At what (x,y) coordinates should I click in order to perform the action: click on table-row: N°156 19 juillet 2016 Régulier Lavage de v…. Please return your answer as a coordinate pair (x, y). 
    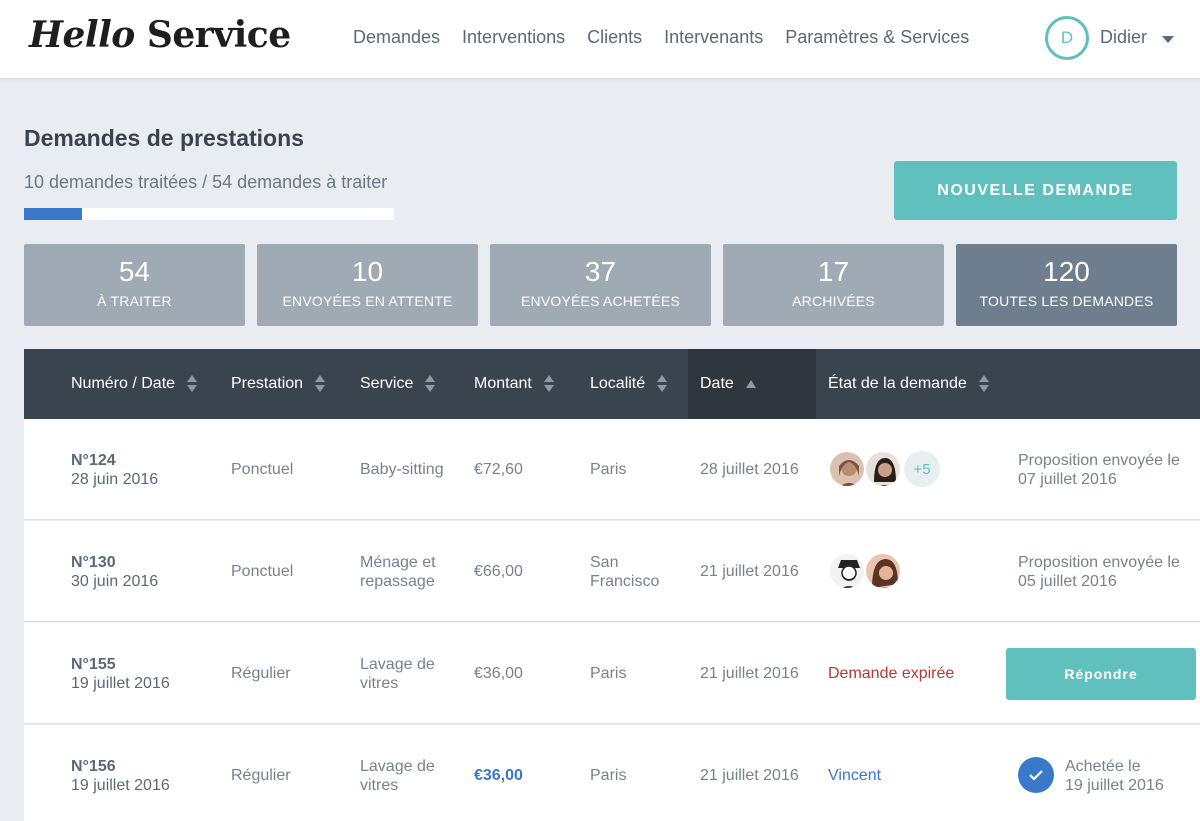
    Looking at the image, I should click on (612, 773).